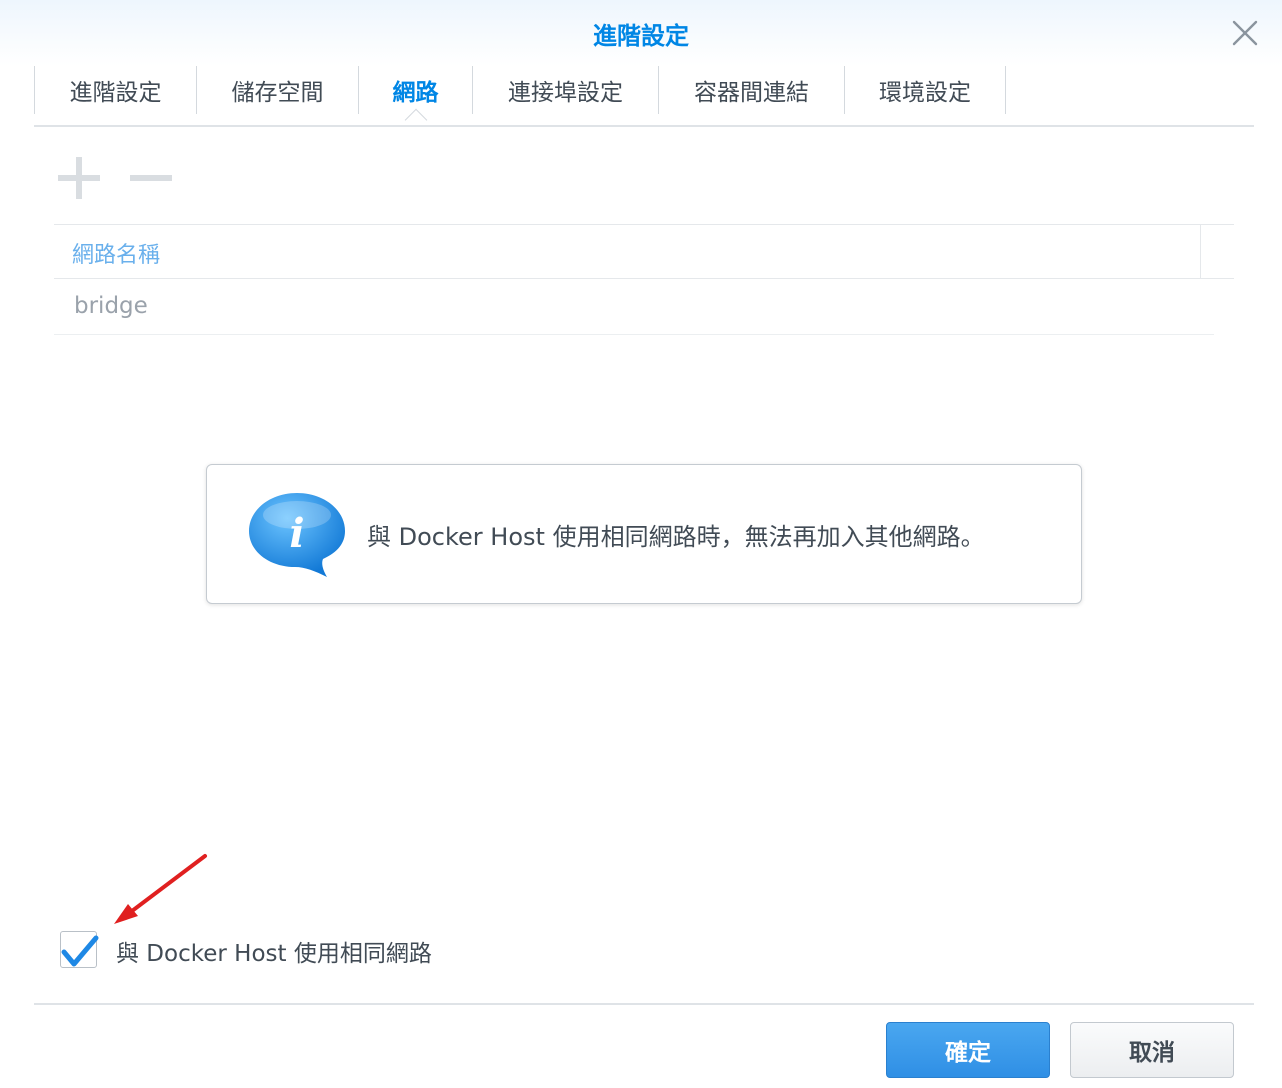 The width and height of the screenshot is (1282, 1088). Describe the element at coordinates (634, 307) in the screenshot. I see `table-row: bridge` at that location.